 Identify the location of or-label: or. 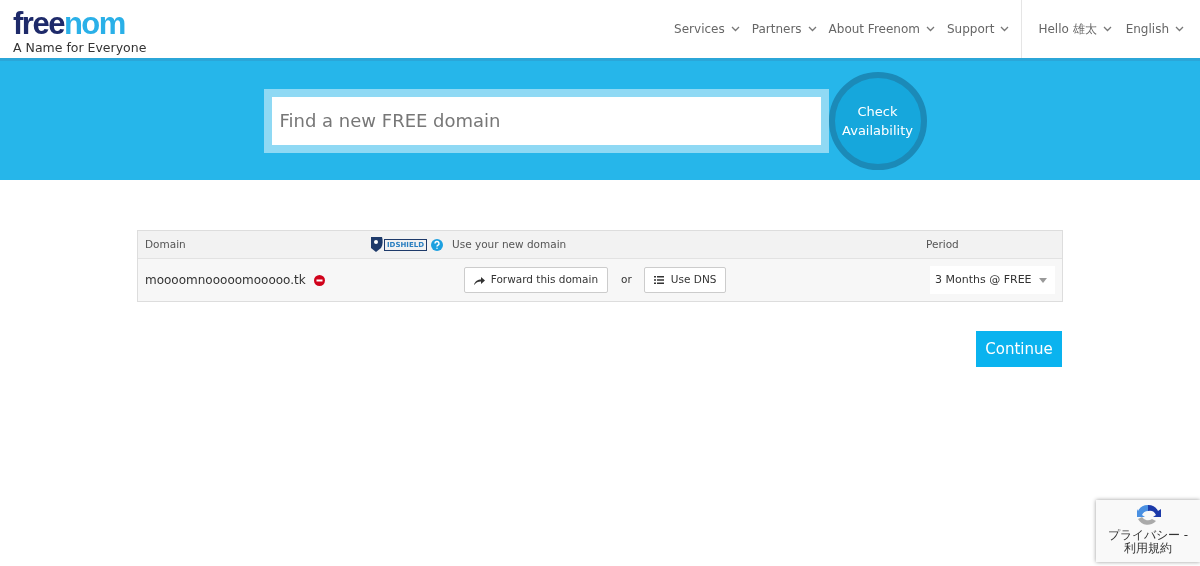
(626, 280).